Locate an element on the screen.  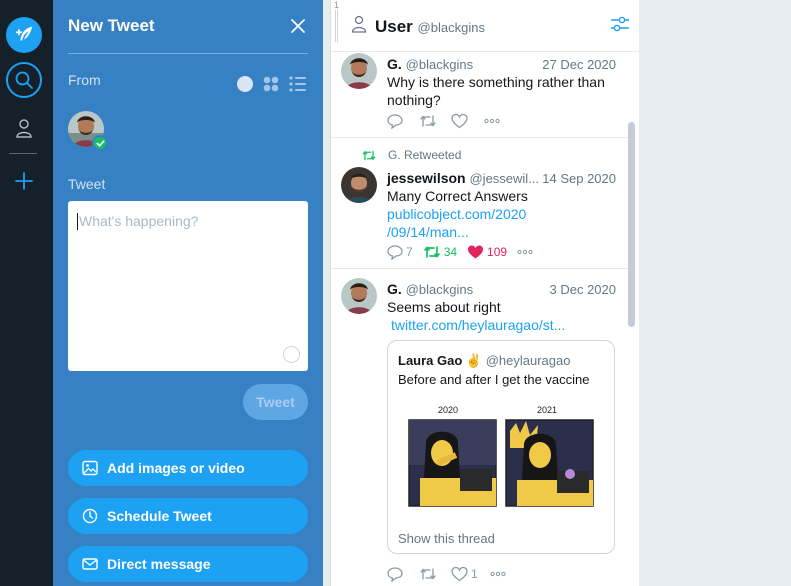
tweet-actions: 1 is located at coordinates (451, 574).